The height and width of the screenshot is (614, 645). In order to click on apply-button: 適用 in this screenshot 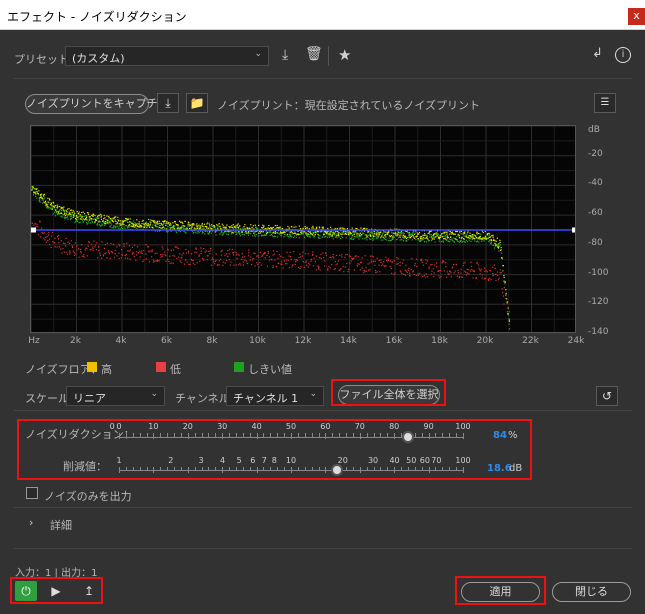, I will do `click(500, 592)`.